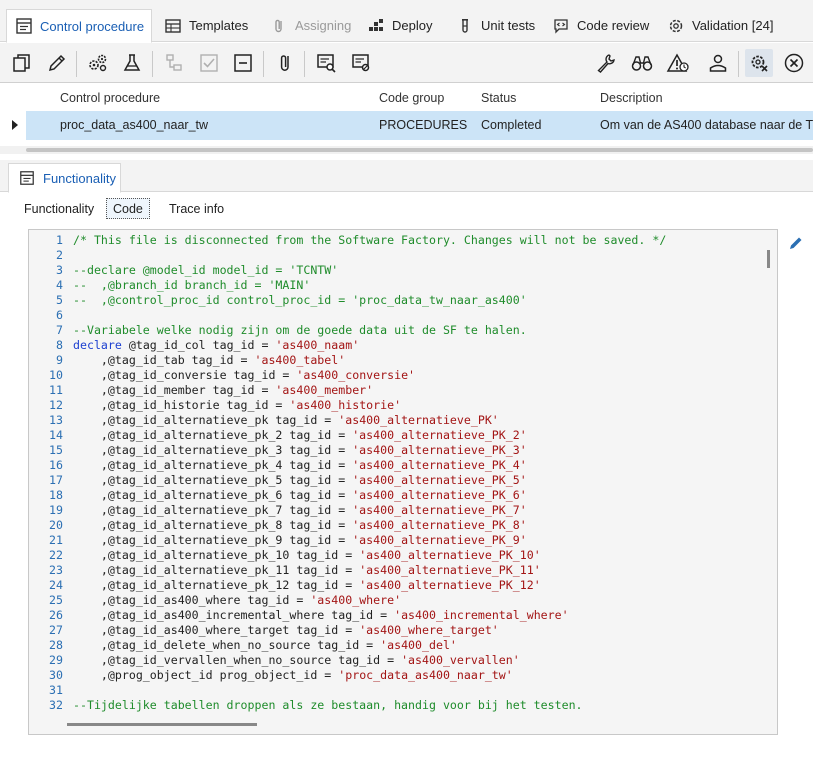 This screenshot has width=813, height=762. Describe the element at coordinates (110, 98) in the screenshot. I see `column-header: Control procedure` at that location.